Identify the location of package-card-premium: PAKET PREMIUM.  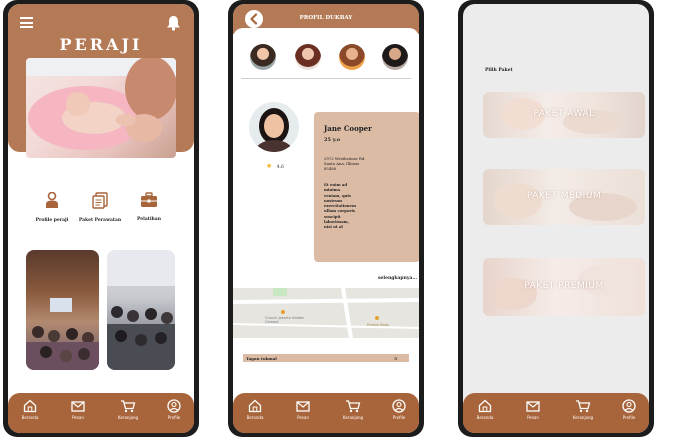
(564, 287).